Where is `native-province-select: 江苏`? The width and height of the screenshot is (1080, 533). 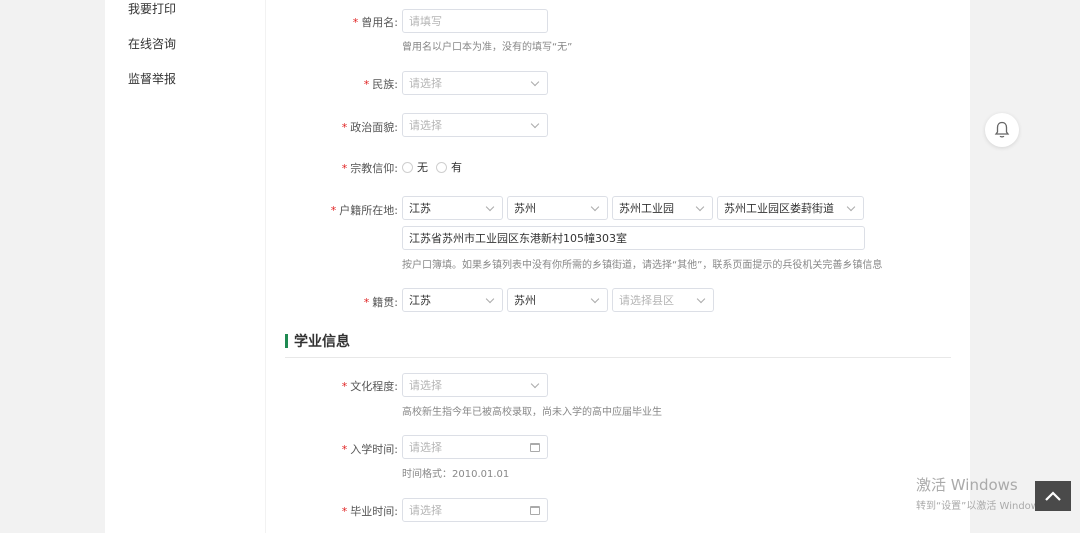
native-province-select: 江苏 is located at coordinates (452, 300).